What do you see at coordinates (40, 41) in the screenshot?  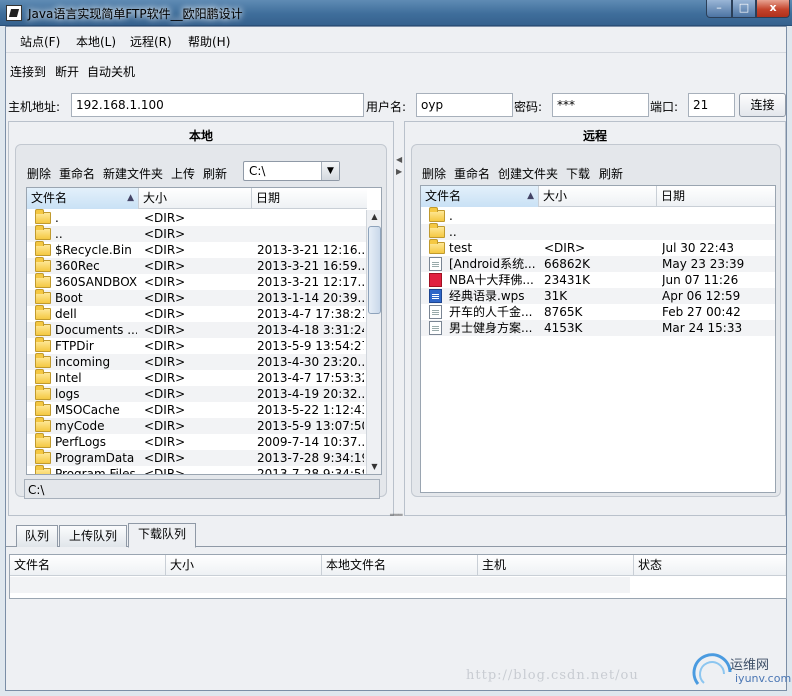 I see `menu-site: 站点(F)` at bounding box center [40, 41].